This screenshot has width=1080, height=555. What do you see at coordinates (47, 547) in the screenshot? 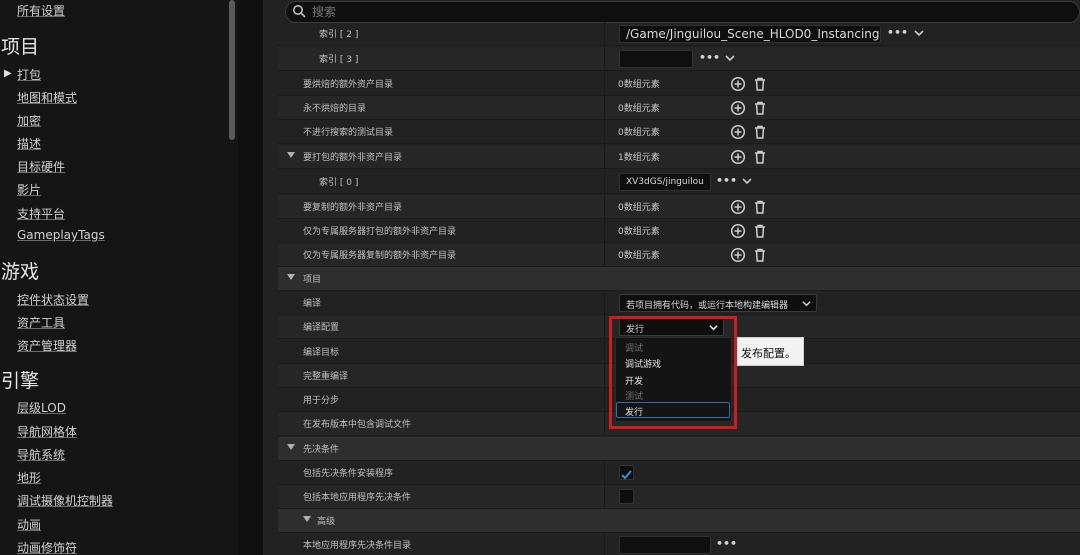
I see `sidebar-item-anim-modifiers: 动画修饰符` at bounding box center [47, 547].